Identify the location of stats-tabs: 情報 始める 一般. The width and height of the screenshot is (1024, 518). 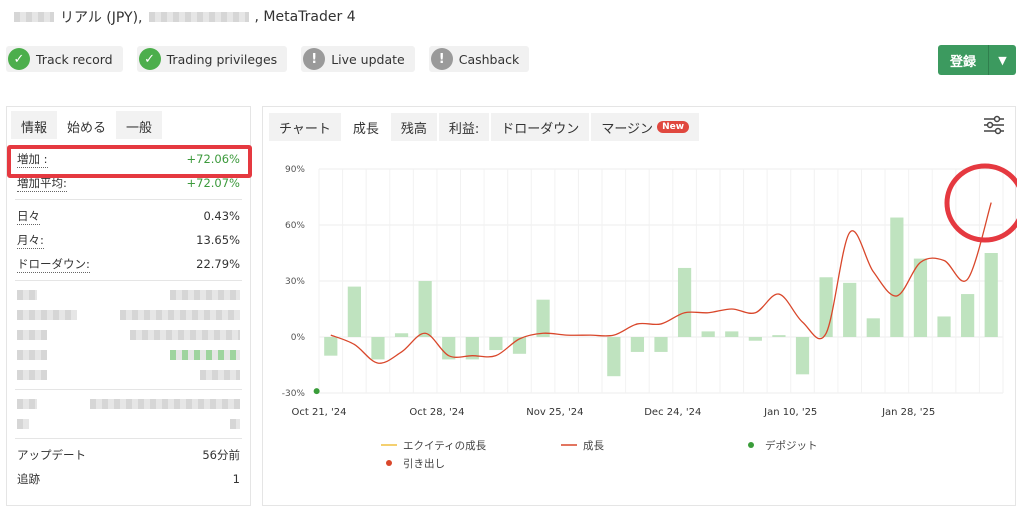
(128, 123).